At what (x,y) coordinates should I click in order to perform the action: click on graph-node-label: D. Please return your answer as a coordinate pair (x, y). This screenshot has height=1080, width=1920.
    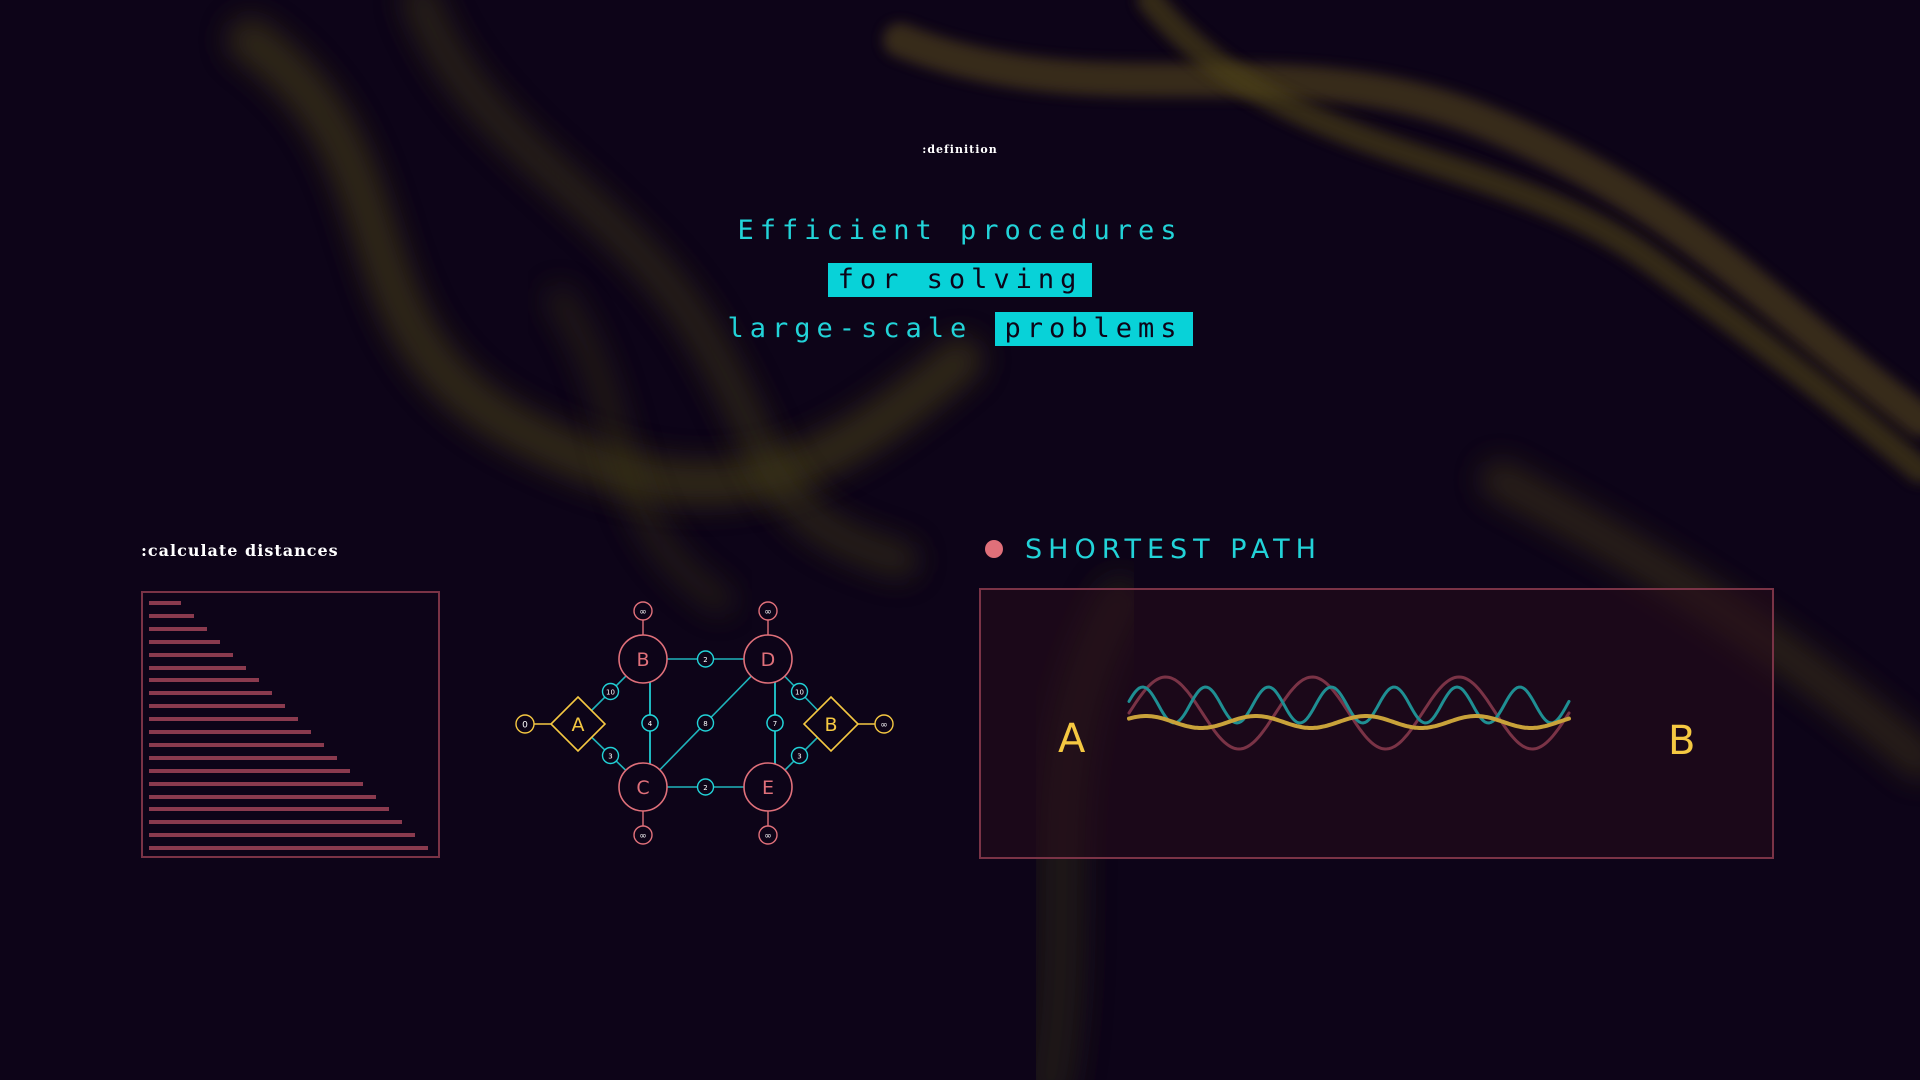
    Looking at the image, I should click on (768, 660).